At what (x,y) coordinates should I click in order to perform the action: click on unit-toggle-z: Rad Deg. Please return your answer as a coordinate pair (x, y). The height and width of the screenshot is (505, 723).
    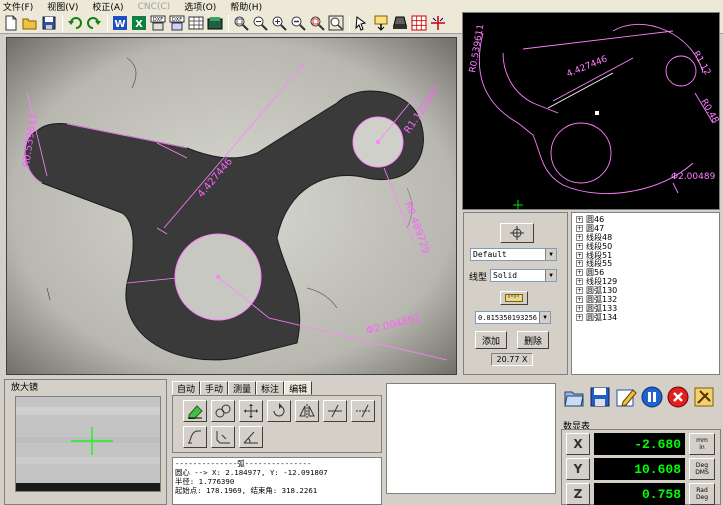
    Looking at the image, I should click on (702, 494).